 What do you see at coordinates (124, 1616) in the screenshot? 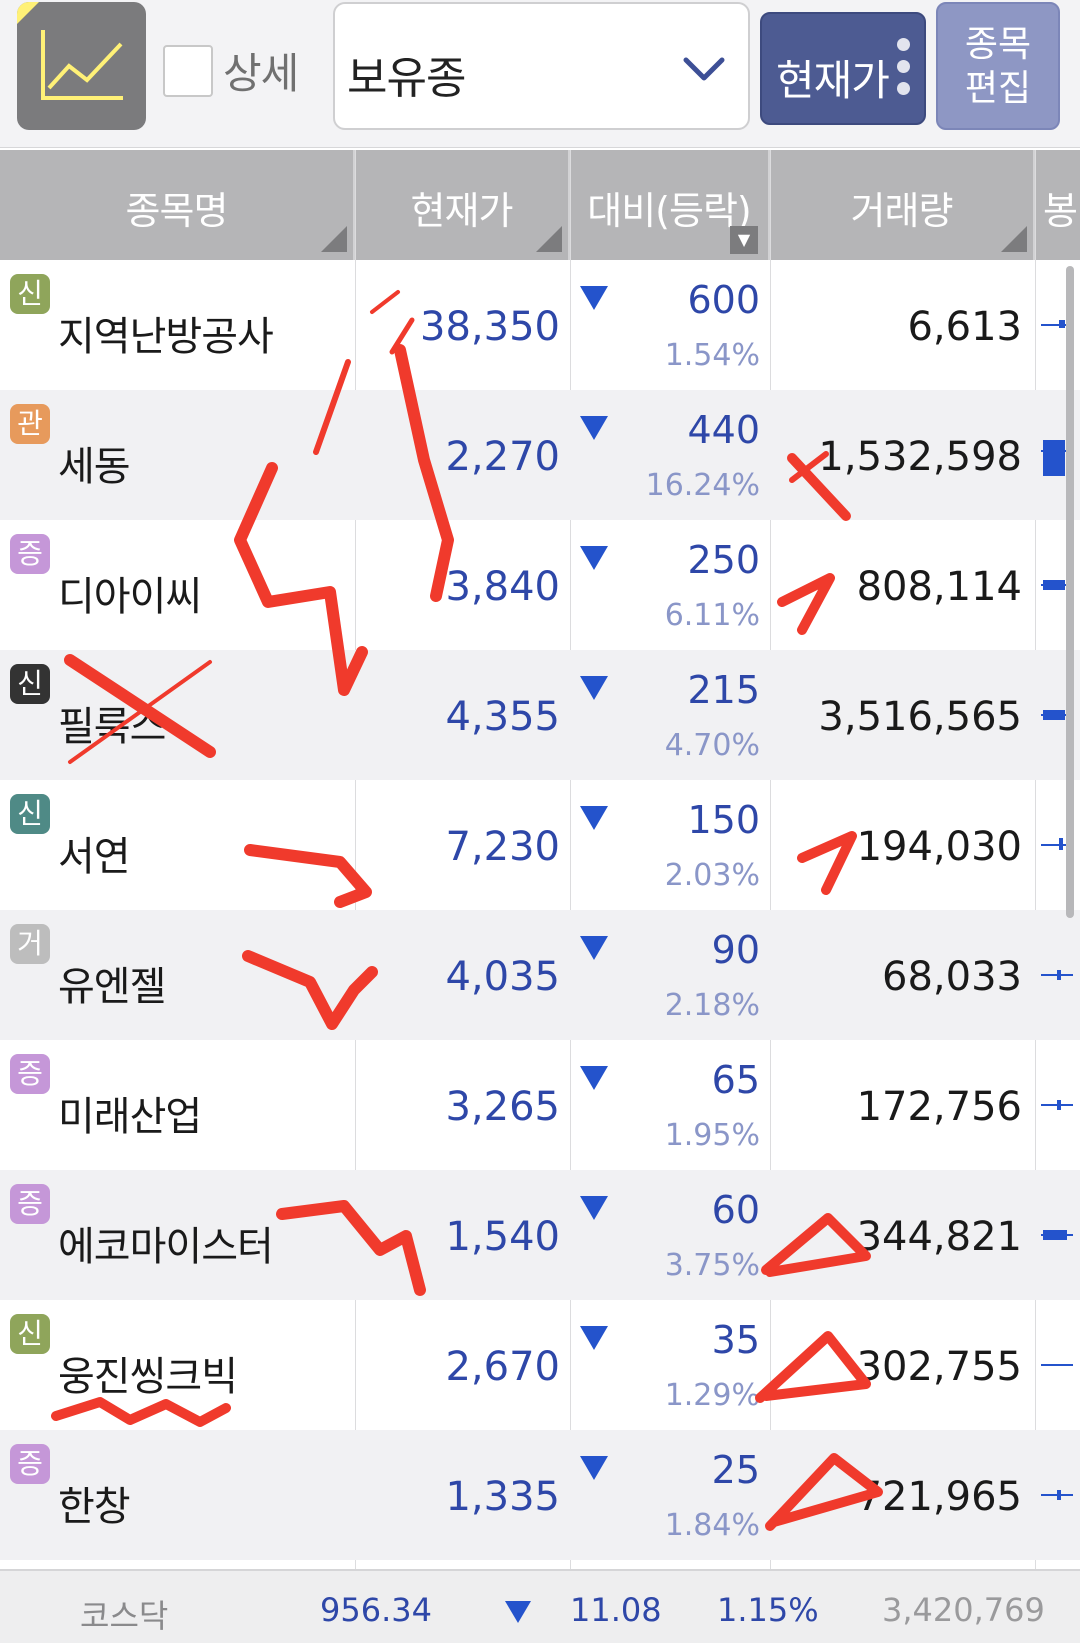
I see `index-name: 코스닥` at bounding box center [124, 1616].